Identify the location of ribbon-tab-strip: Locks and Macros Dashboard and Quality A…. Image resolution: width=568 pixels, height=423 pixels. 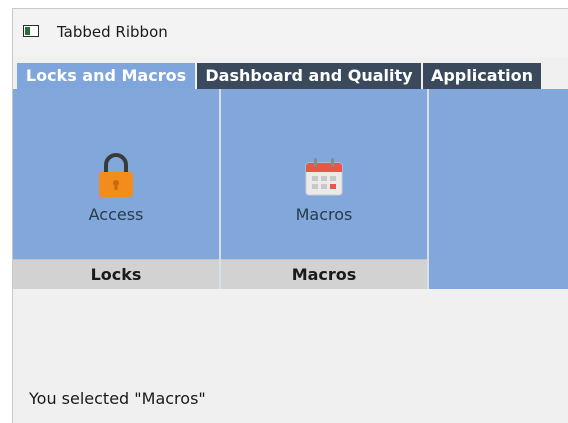
(290, 76).